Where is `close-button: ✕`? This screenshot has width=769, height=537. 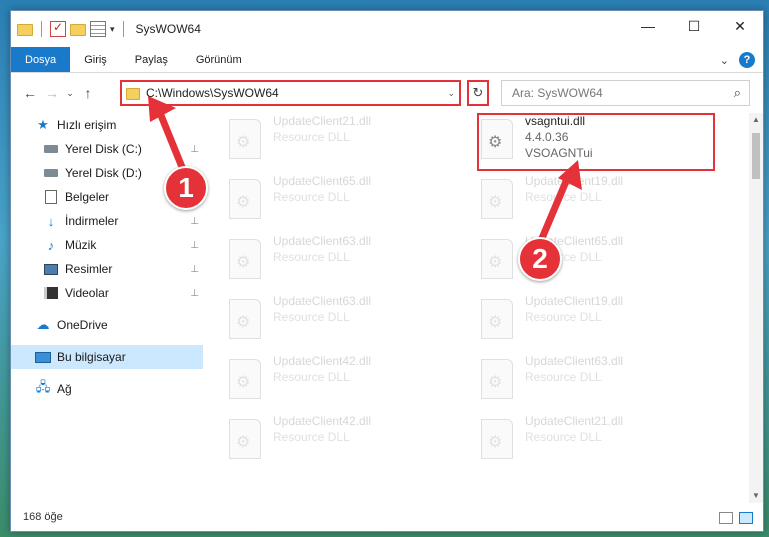
close-button: ✕ is located at coordinates (740, 26).